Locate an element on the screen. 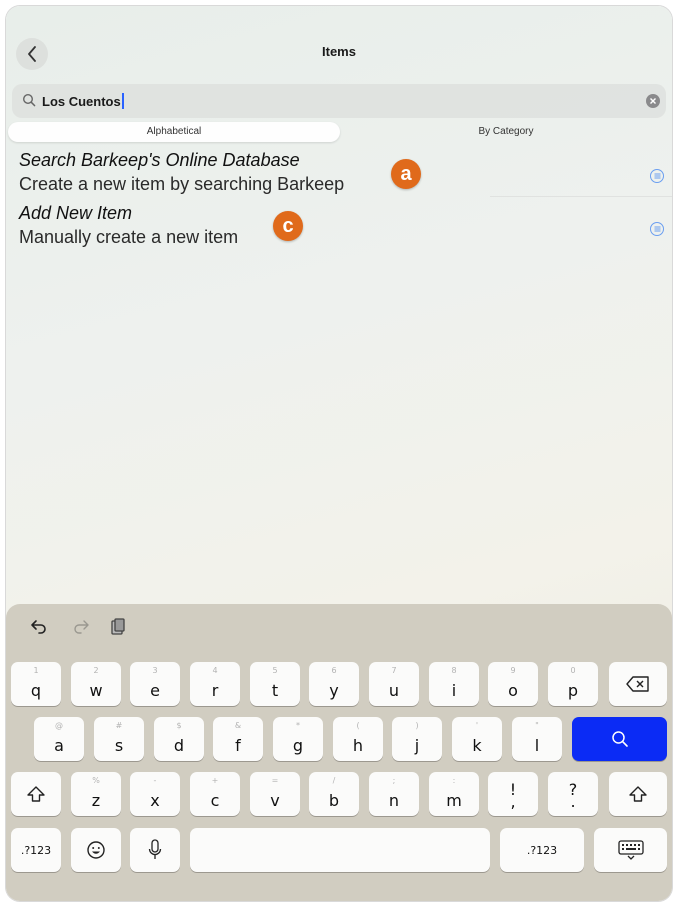  clear-x-icon is located at coordinates (653, 101).